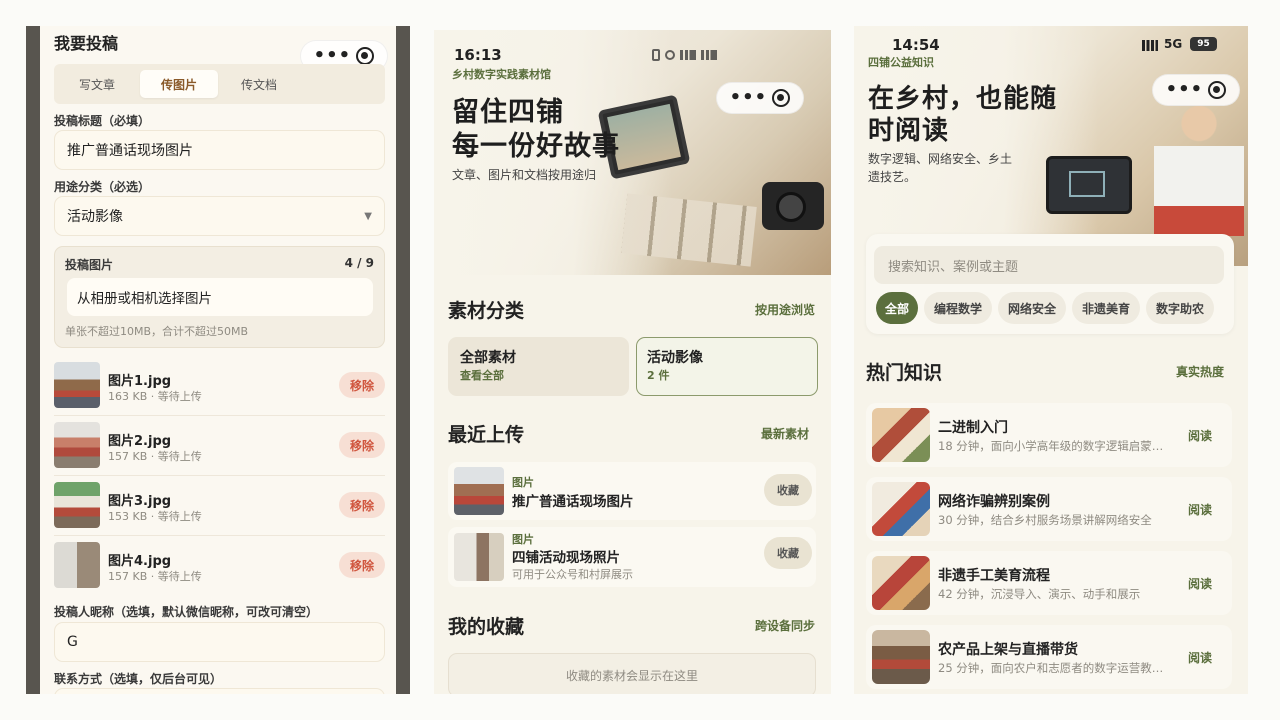  Describe the element at coordinates (785, 433) in the screenshot. I see `latest-material-link: 最新素材` at that location.